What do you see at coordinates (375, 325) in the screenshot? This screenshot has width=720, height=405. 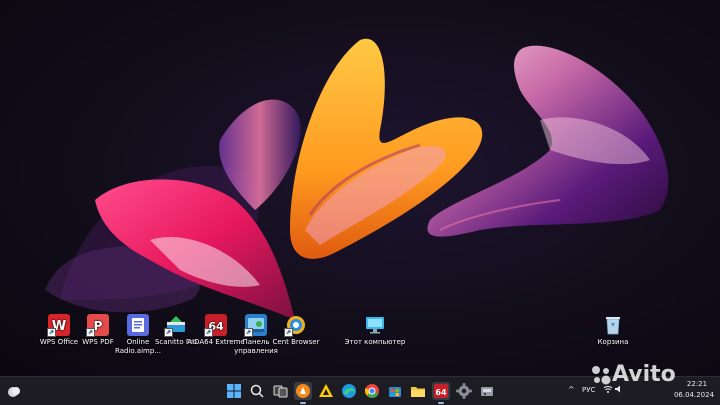 I see `this-pc-icon` at bounding box center [375, 325].